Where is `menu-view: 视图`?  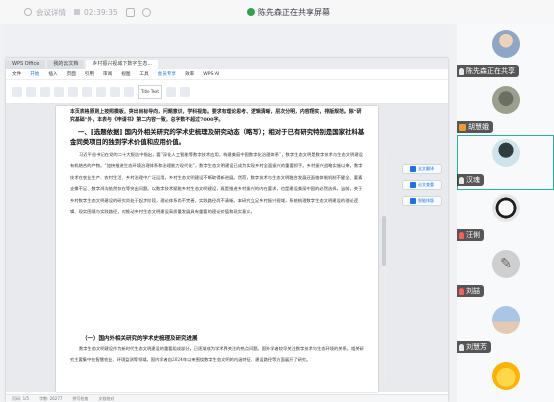
menu-view: 视图 is located at coordinates (125, 74).